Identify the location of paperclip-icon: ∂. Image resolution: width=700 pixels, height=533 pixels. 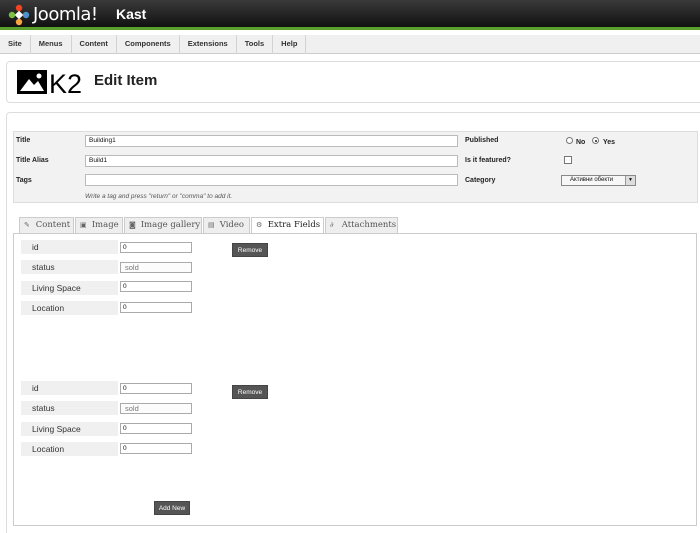
(332, 225).